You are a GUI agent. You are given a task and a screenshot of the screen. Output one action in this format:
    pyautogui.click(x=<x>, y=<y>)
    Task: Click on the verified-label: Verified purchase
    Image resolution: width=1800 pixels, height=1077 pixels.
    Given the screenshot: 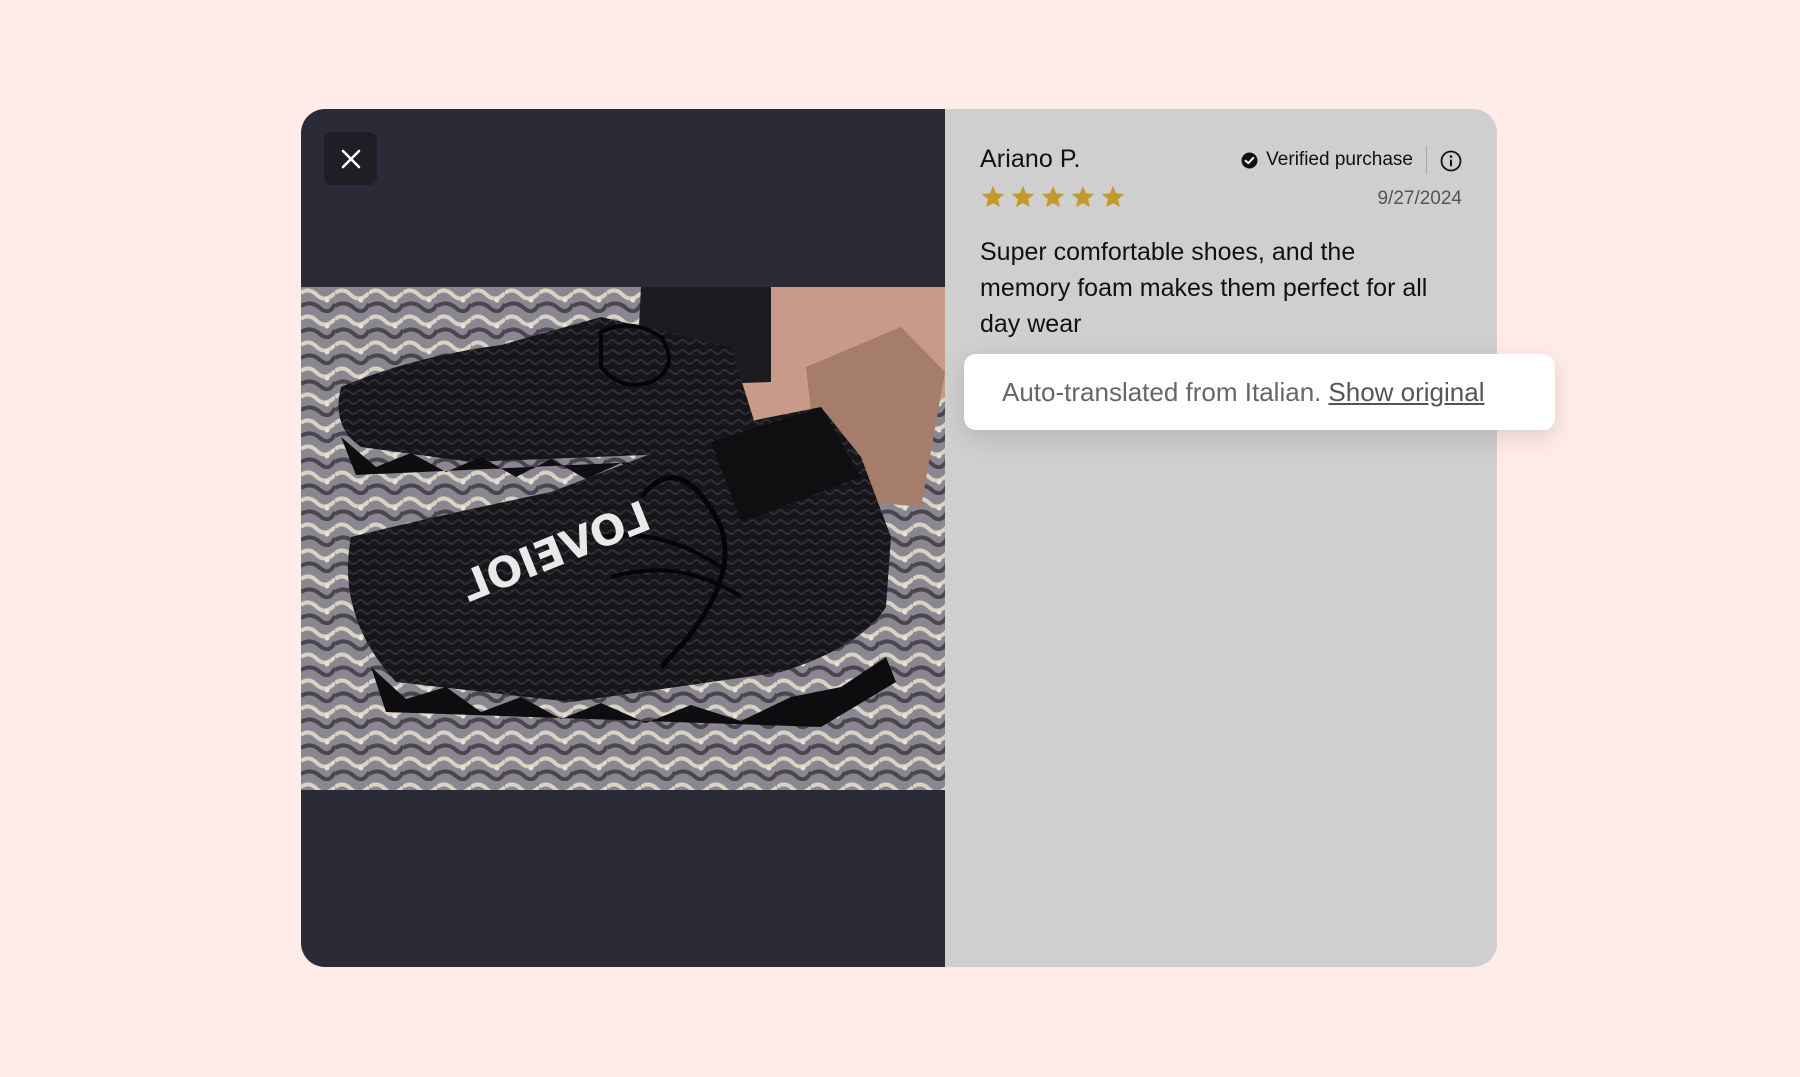 What is the action you would take?
    pyautogui.click(x=1339, y=159)
    